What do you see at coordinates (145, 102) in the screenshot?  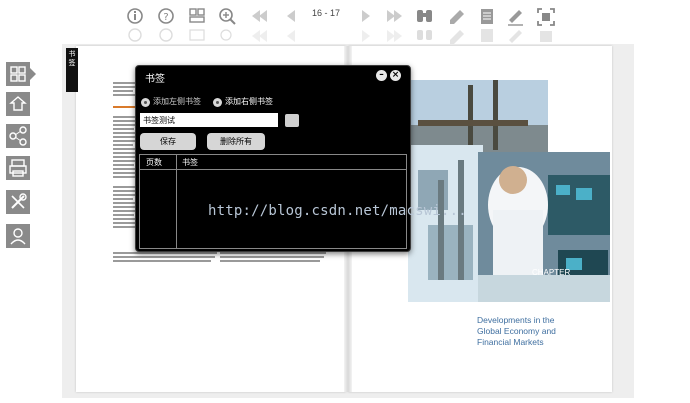 I see `radio-add-left` at bounding box center [145, 102].